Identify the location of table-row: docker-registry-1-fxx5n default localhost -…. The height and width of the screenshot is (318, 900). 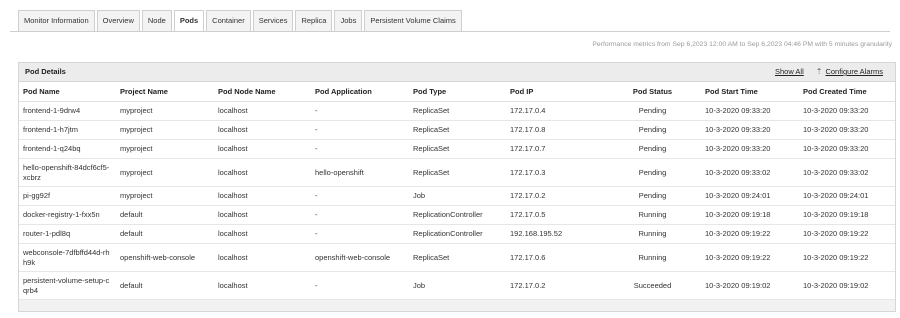
(457, 215).